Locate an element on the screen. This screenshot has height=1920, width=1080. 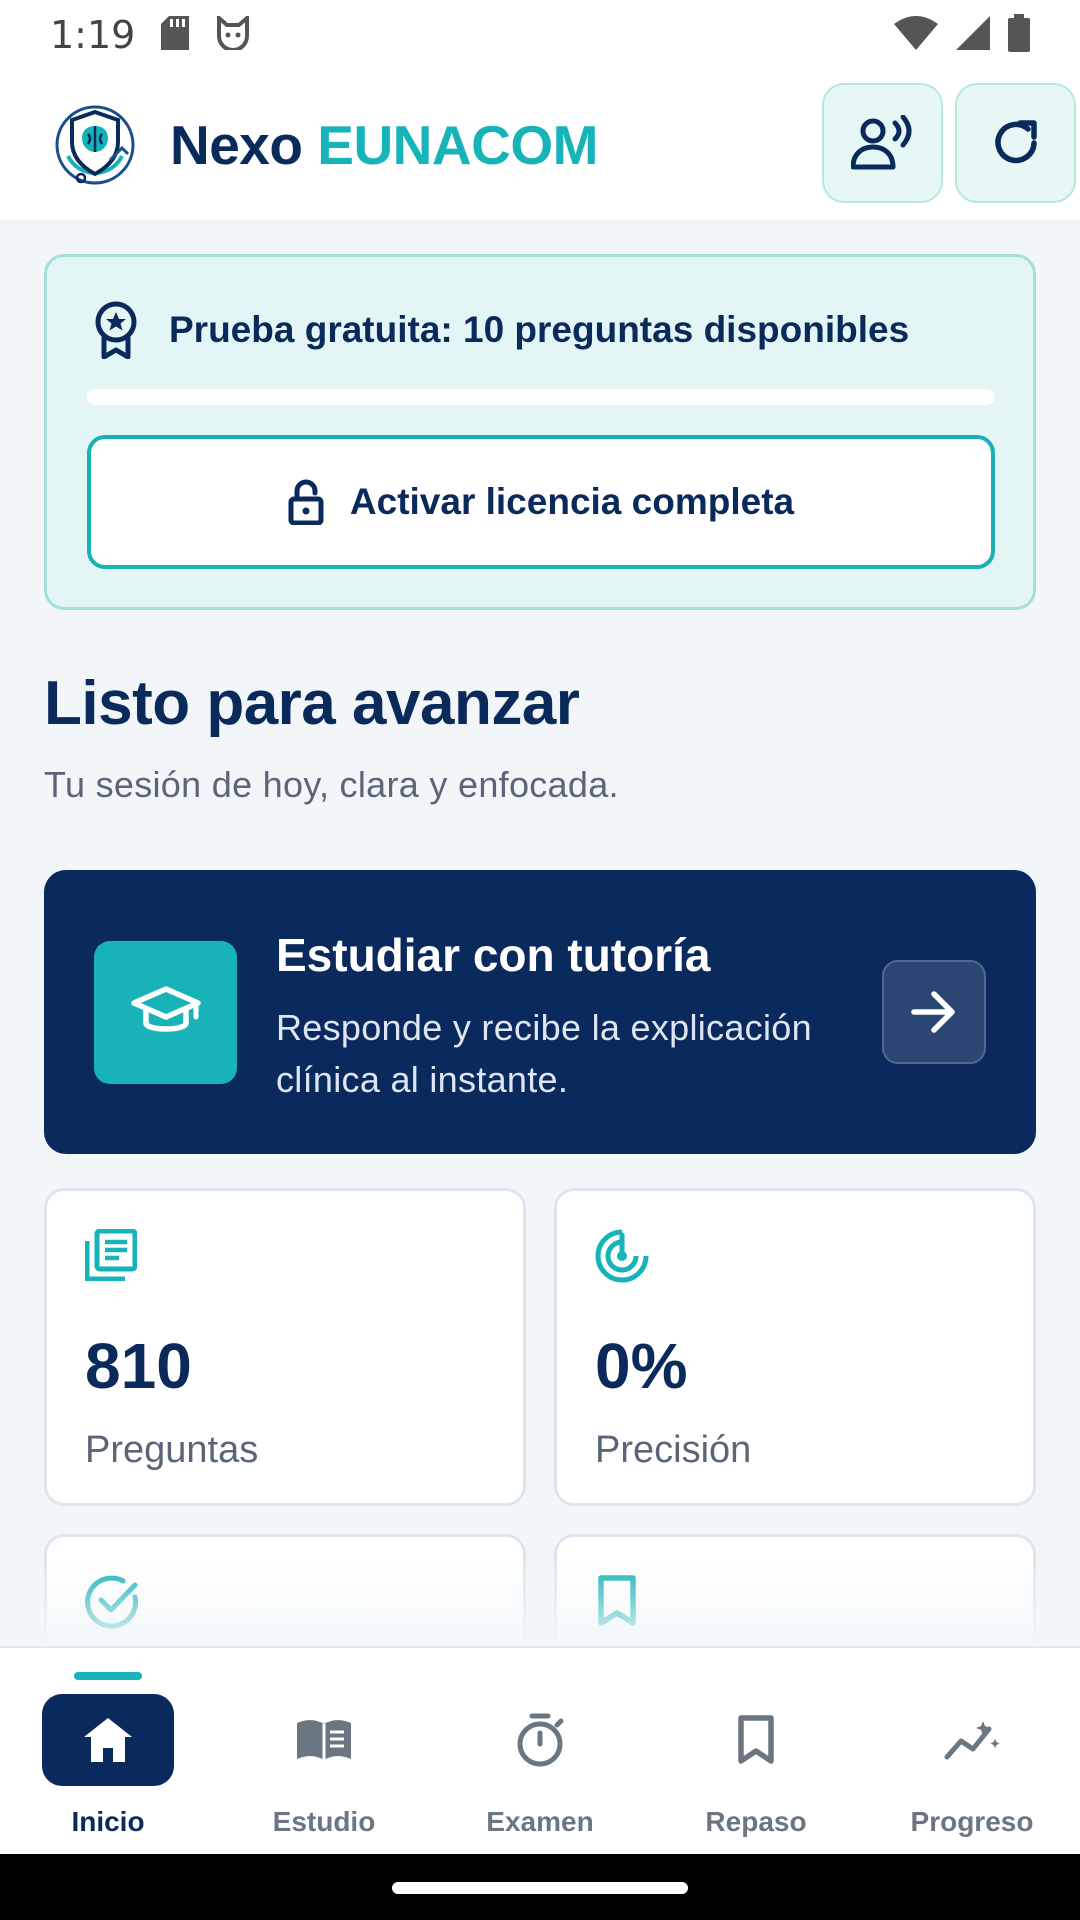
app-title: Nexo EUNACOM is located at coordinates (384, 145).